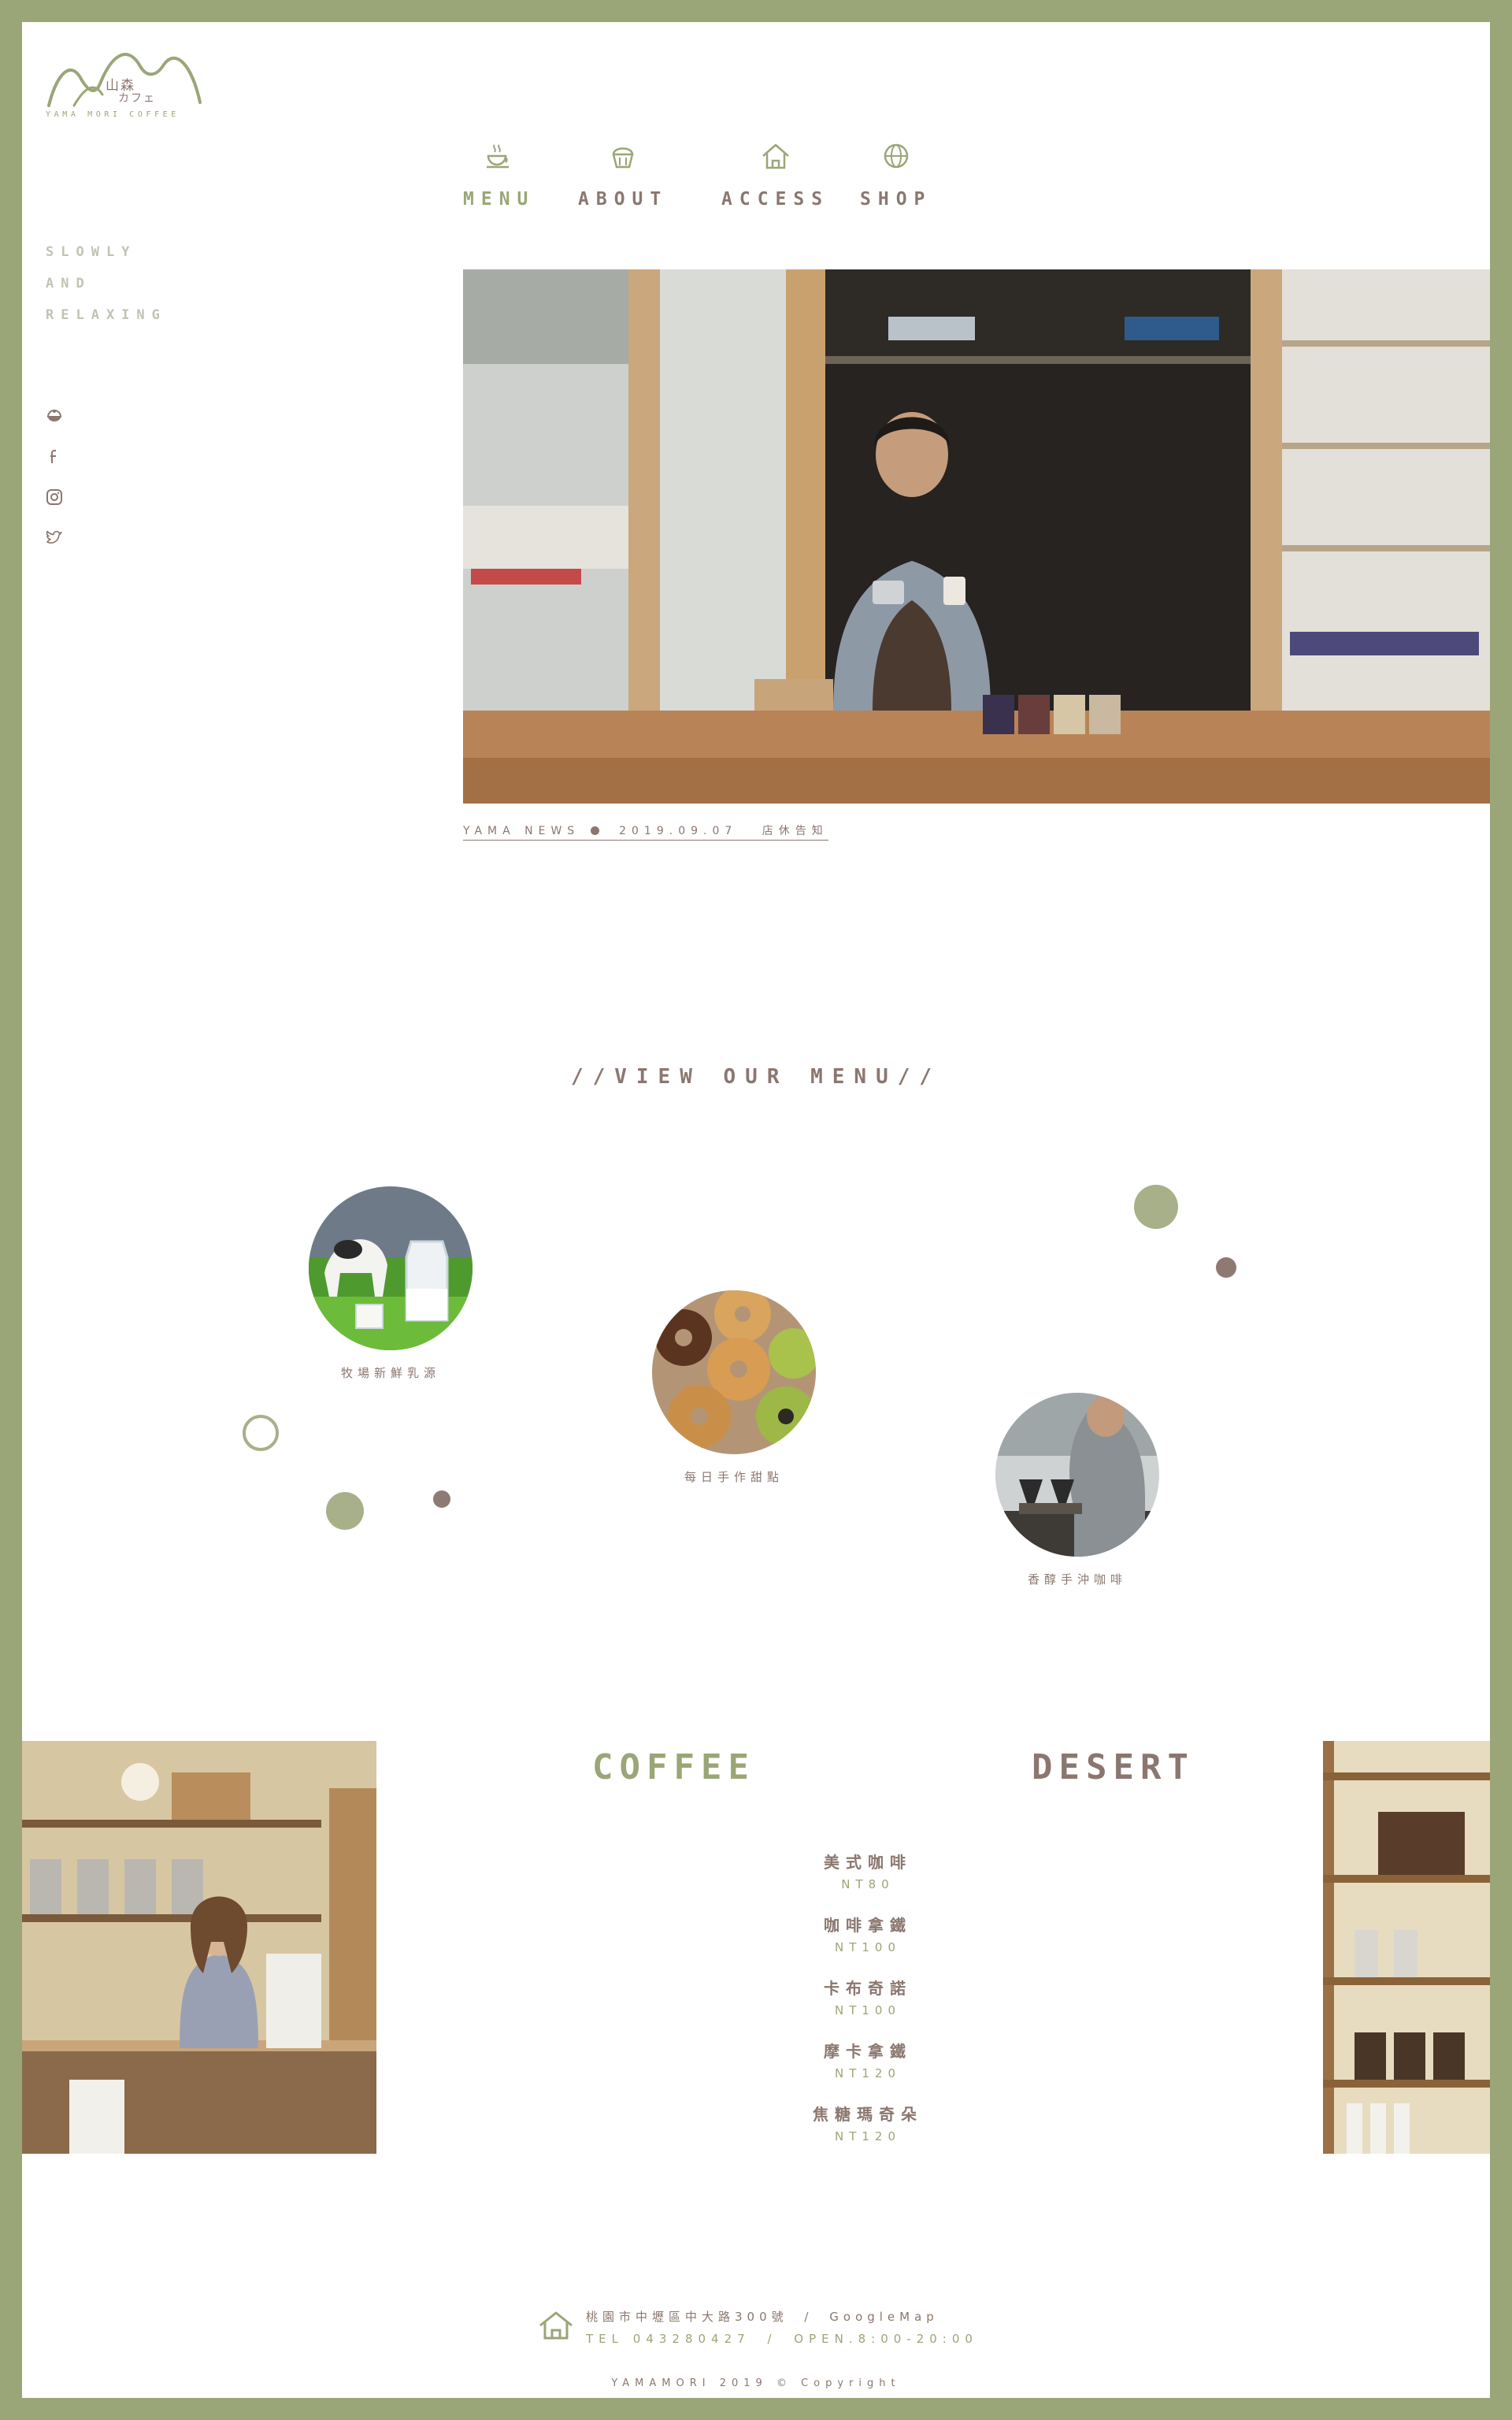  What do you see at coordinates (497, 156) in the screenshot?
I see `coffee-cup-icon` at bounding box center [497, 156].